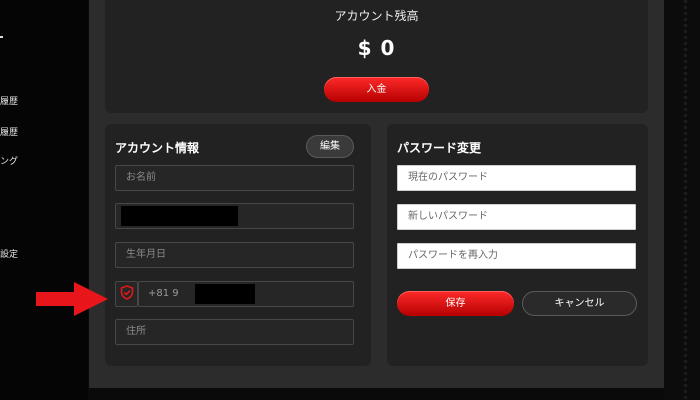 This screenshot has width=700, height=400. Describe the element at coordinates (516, 217) in the screenshot. I see `new-password-field: 新しいパスワード` at that location.